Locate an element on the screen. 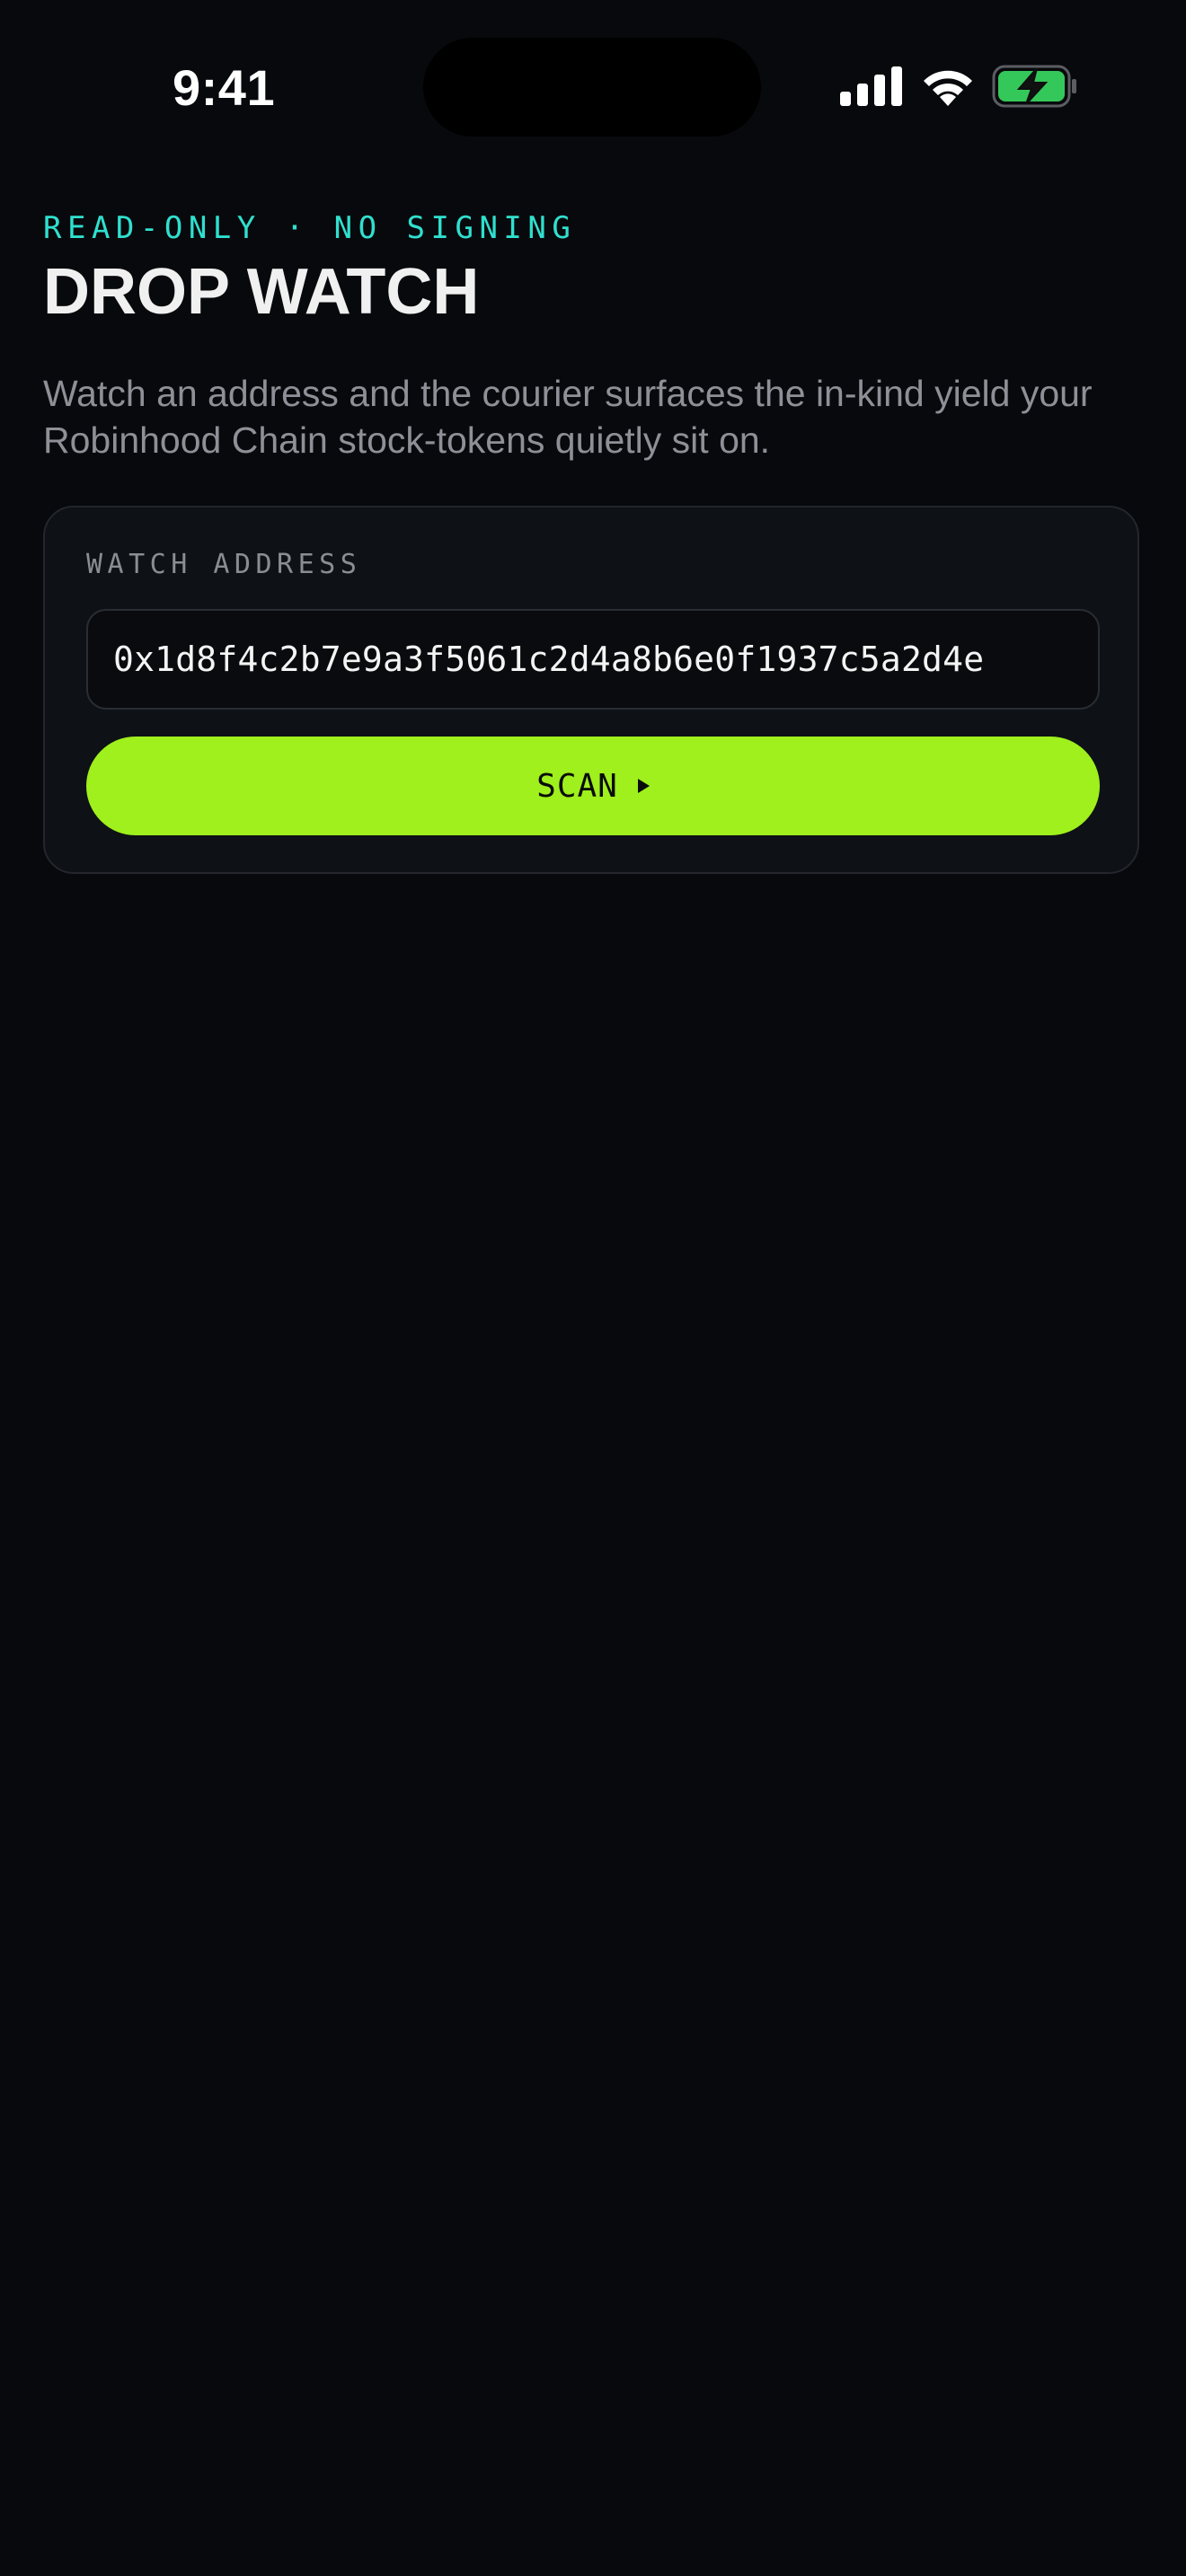 This screenshot has height=2576, width=1186. status-time: 9:41 is located at coordinates (224, 87).